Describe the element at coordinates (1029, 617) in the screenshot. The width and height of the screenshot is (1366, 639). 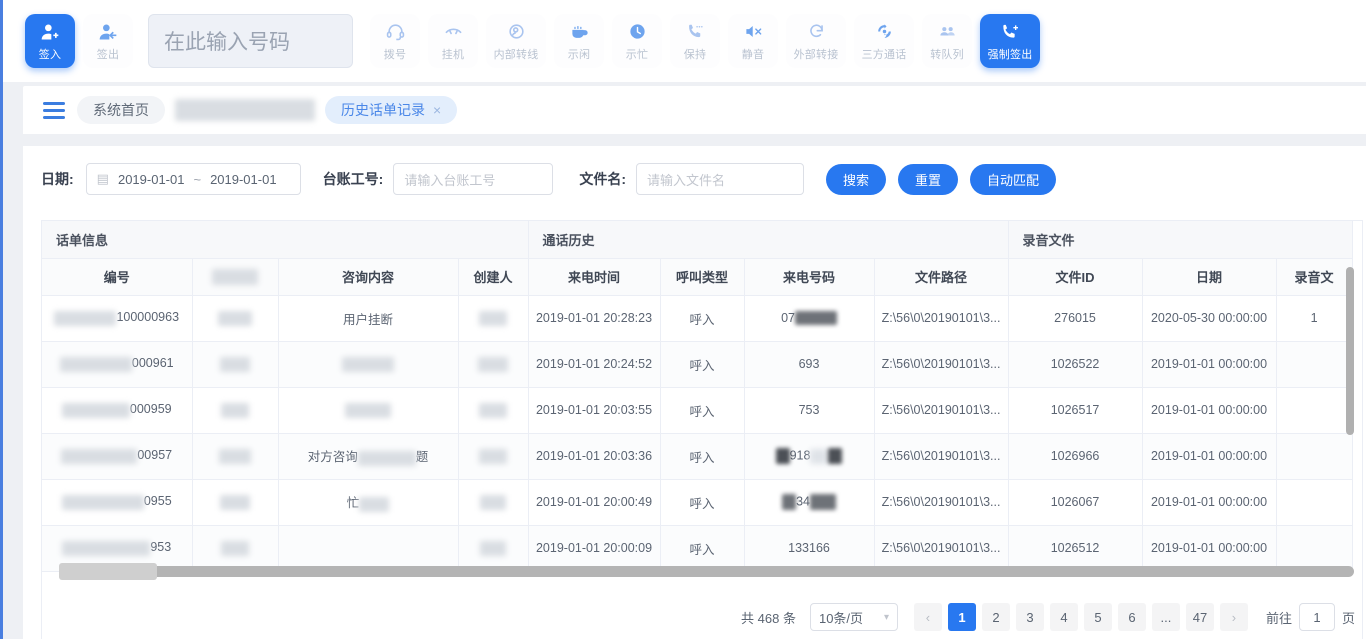
I see `page-button-3: 3` at that location.